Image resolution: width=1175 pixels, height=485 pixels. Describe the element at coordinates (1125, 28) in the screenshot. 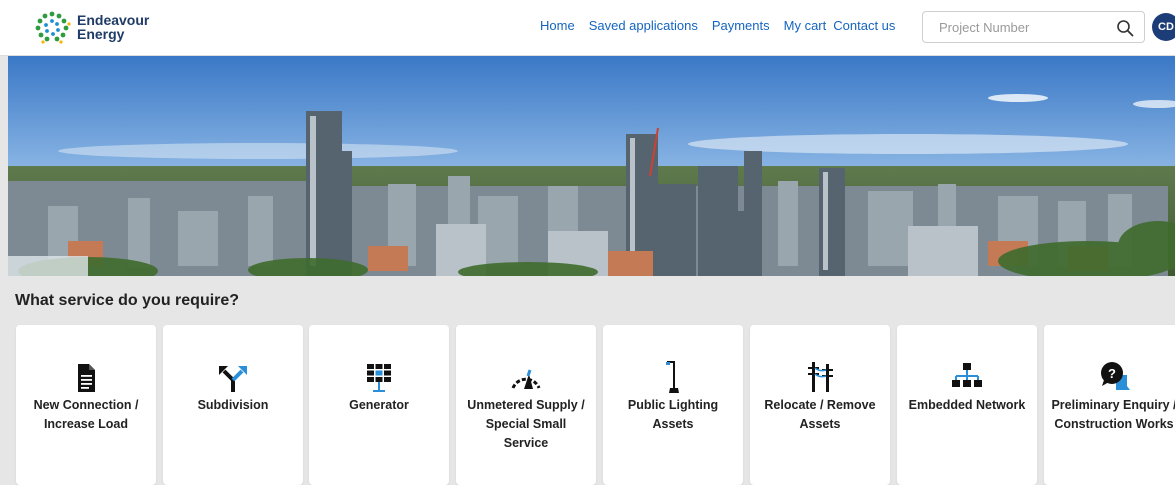

I see `search-icon` at that location.